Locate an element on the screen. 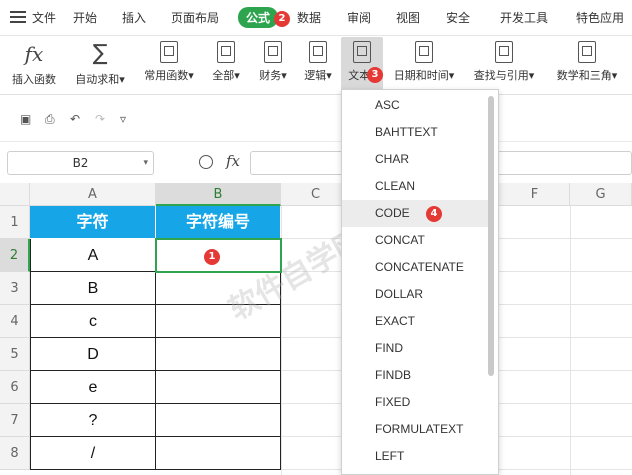 The image size is (632, 475). chevron-down-icon: ▾ is located at coordinates (145, 163).